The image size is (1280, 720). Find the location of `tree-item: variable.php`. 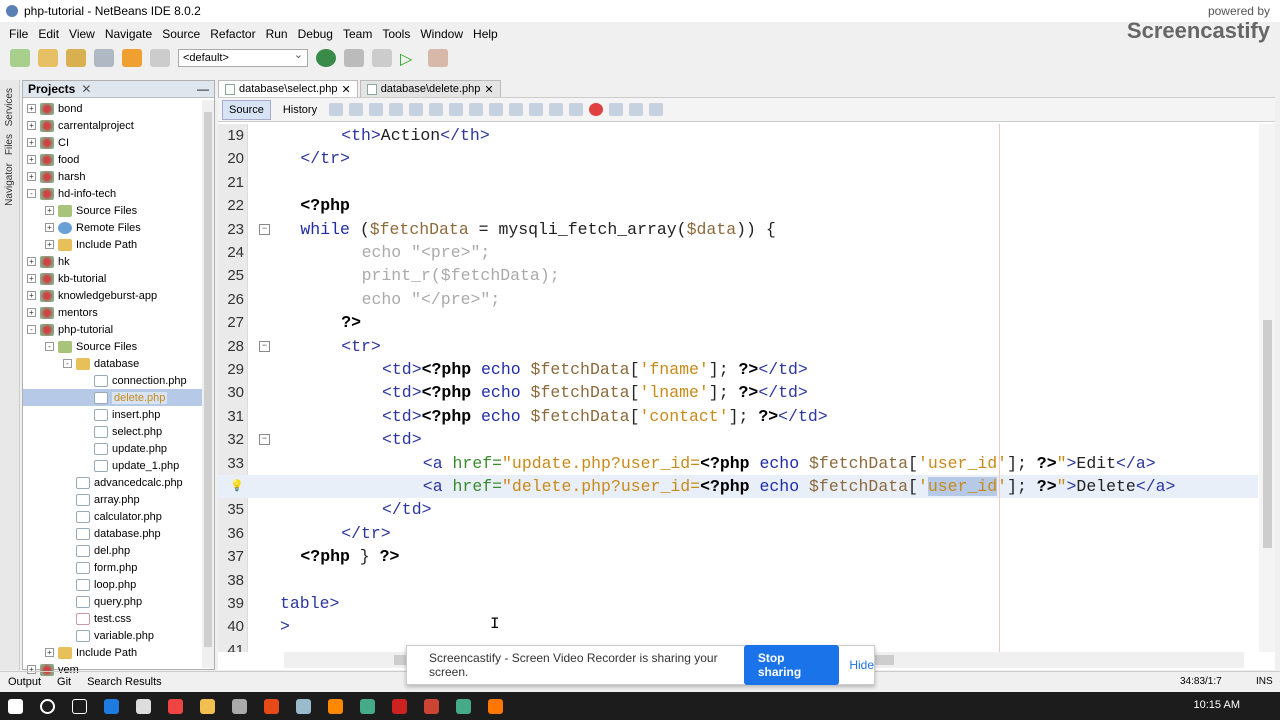

tree-item: variable.php is located at coordinates (113, 635).